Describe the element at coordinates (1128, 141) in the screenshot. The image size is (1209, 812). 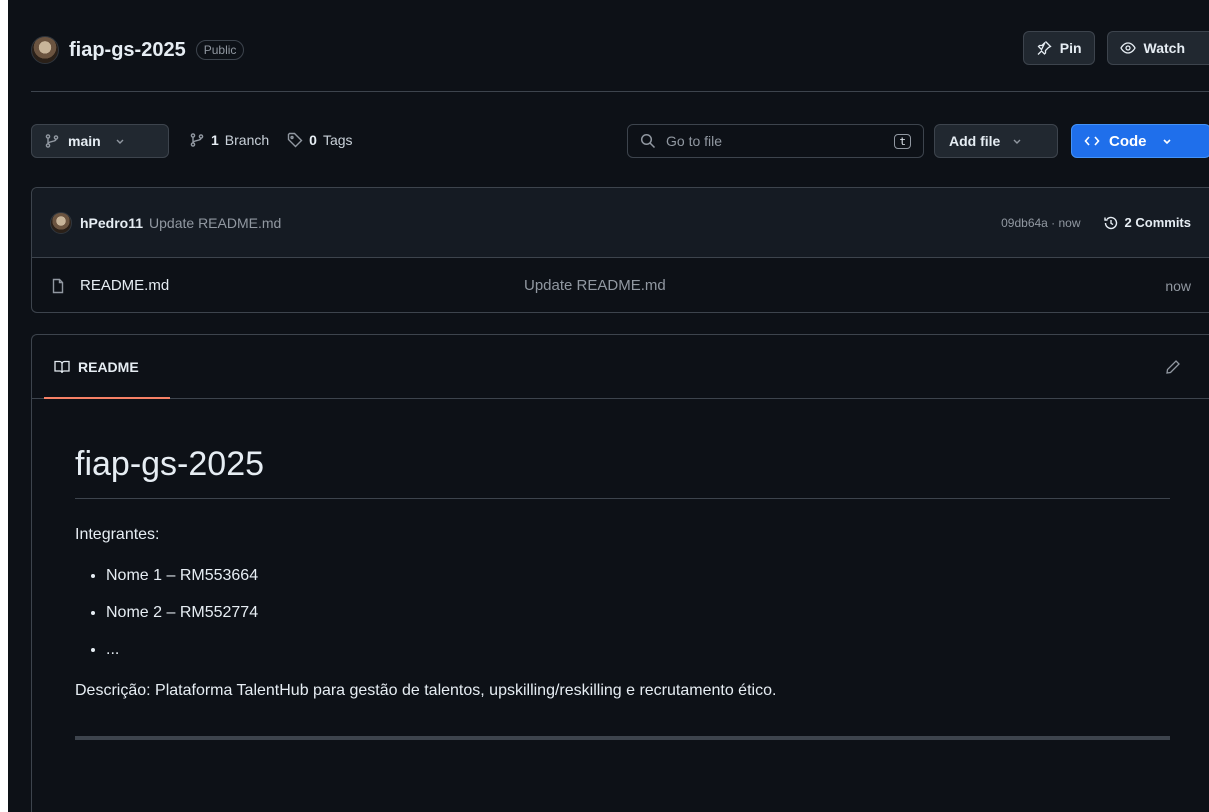
I see `code-label: Code` at that location.